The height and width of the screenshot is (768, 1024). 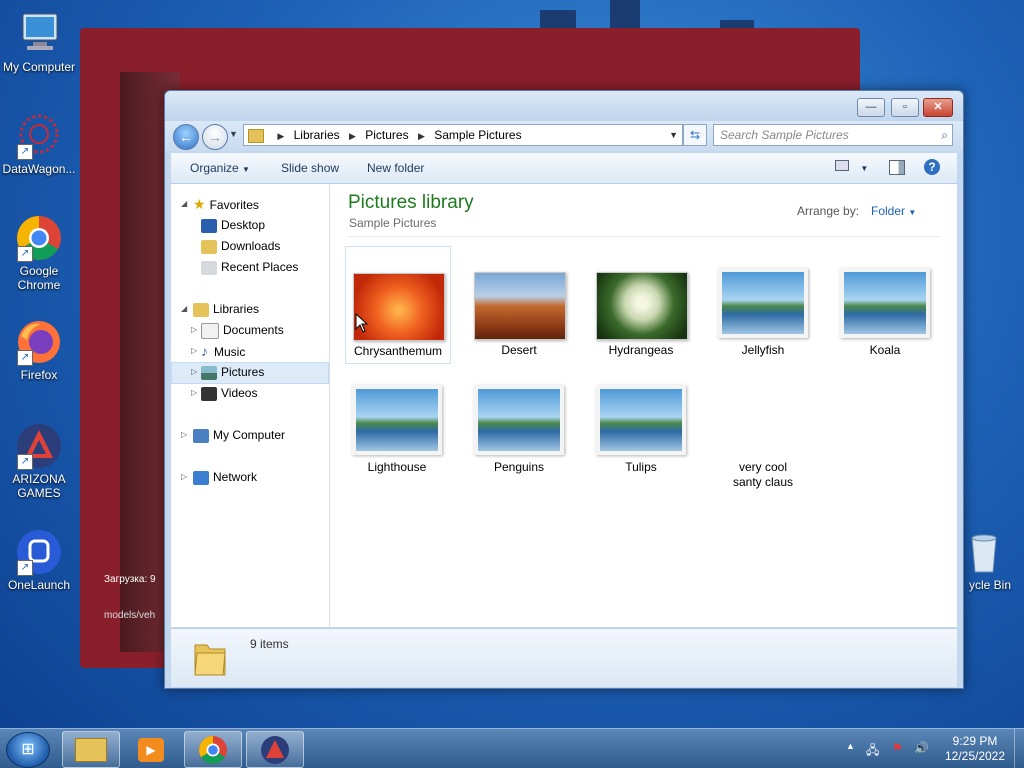 I want to click on file-tile-jellyfish: Jellyfish, so click(x=763, y=304).